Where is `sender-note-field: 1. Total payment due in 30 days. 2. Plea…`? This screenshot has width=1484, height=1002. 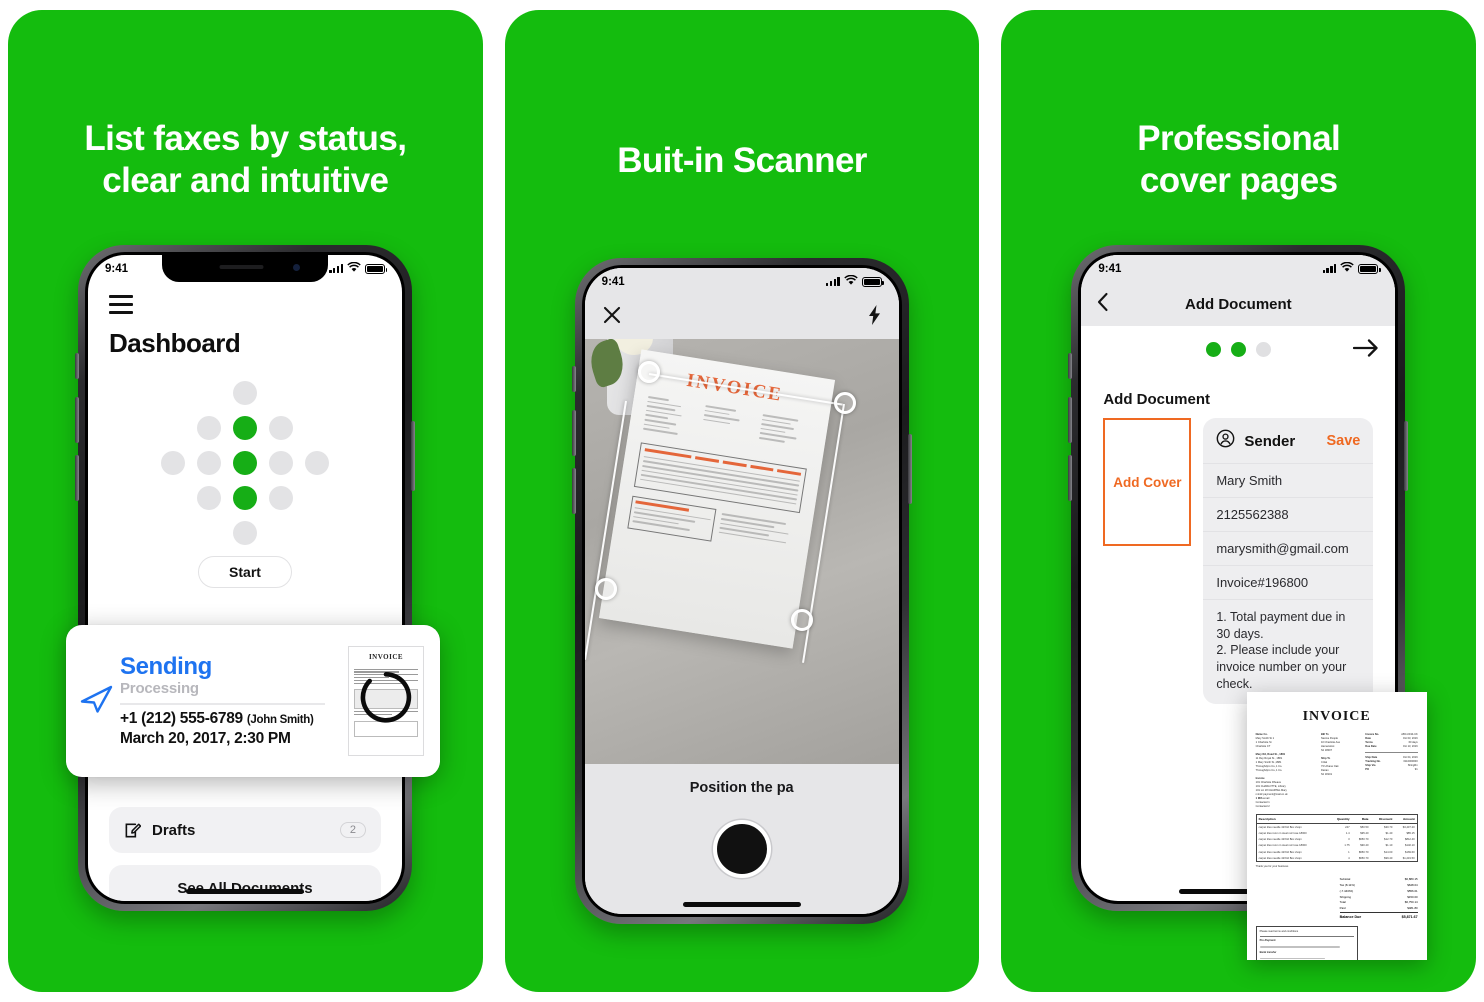 sender-note-field: 1. Total payment due in 30 days. 2. Plea… is located at coordinates (1288, 652).